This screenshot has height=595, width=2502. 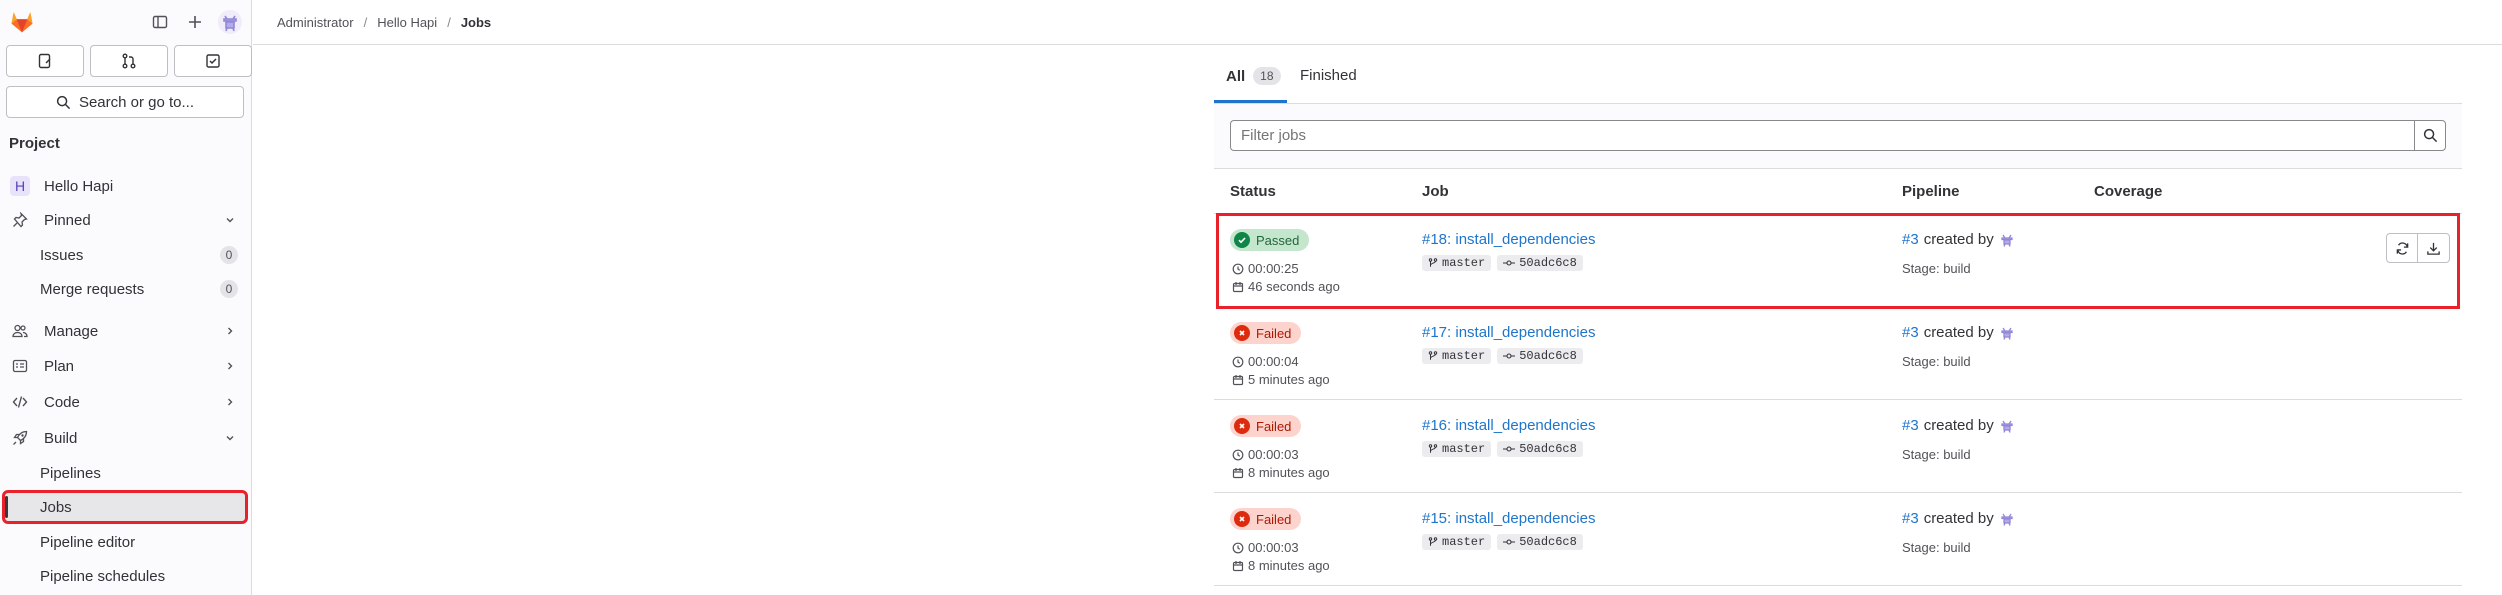 I want to click on tab-label: All, so click(x=1236, y=76).